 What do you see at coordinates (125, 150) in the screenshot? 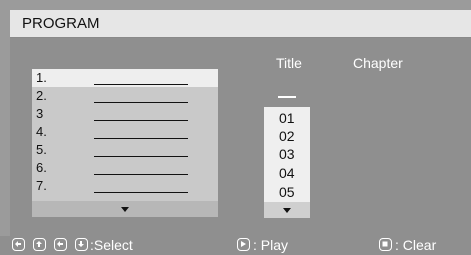
I see `program-slot-5: 5.` at bounding box center [125, 150].